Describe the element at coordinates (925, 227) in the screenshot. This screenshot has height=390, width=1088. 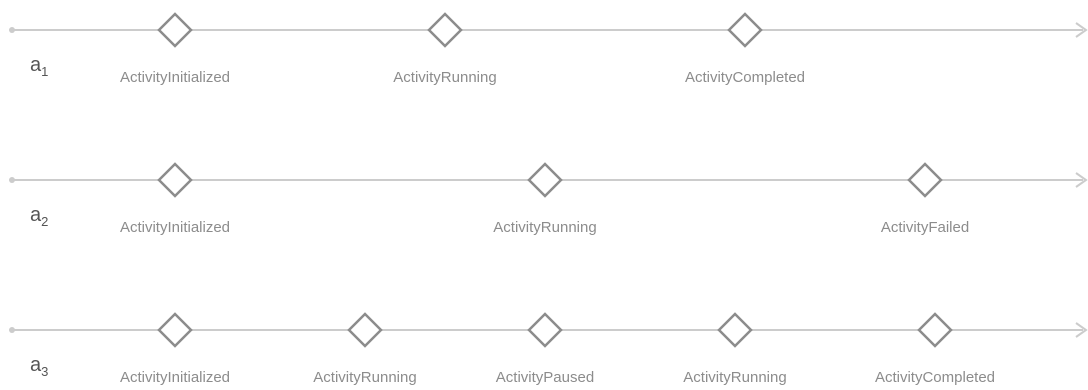
I see `event-label: ActivityFailed` at that location.